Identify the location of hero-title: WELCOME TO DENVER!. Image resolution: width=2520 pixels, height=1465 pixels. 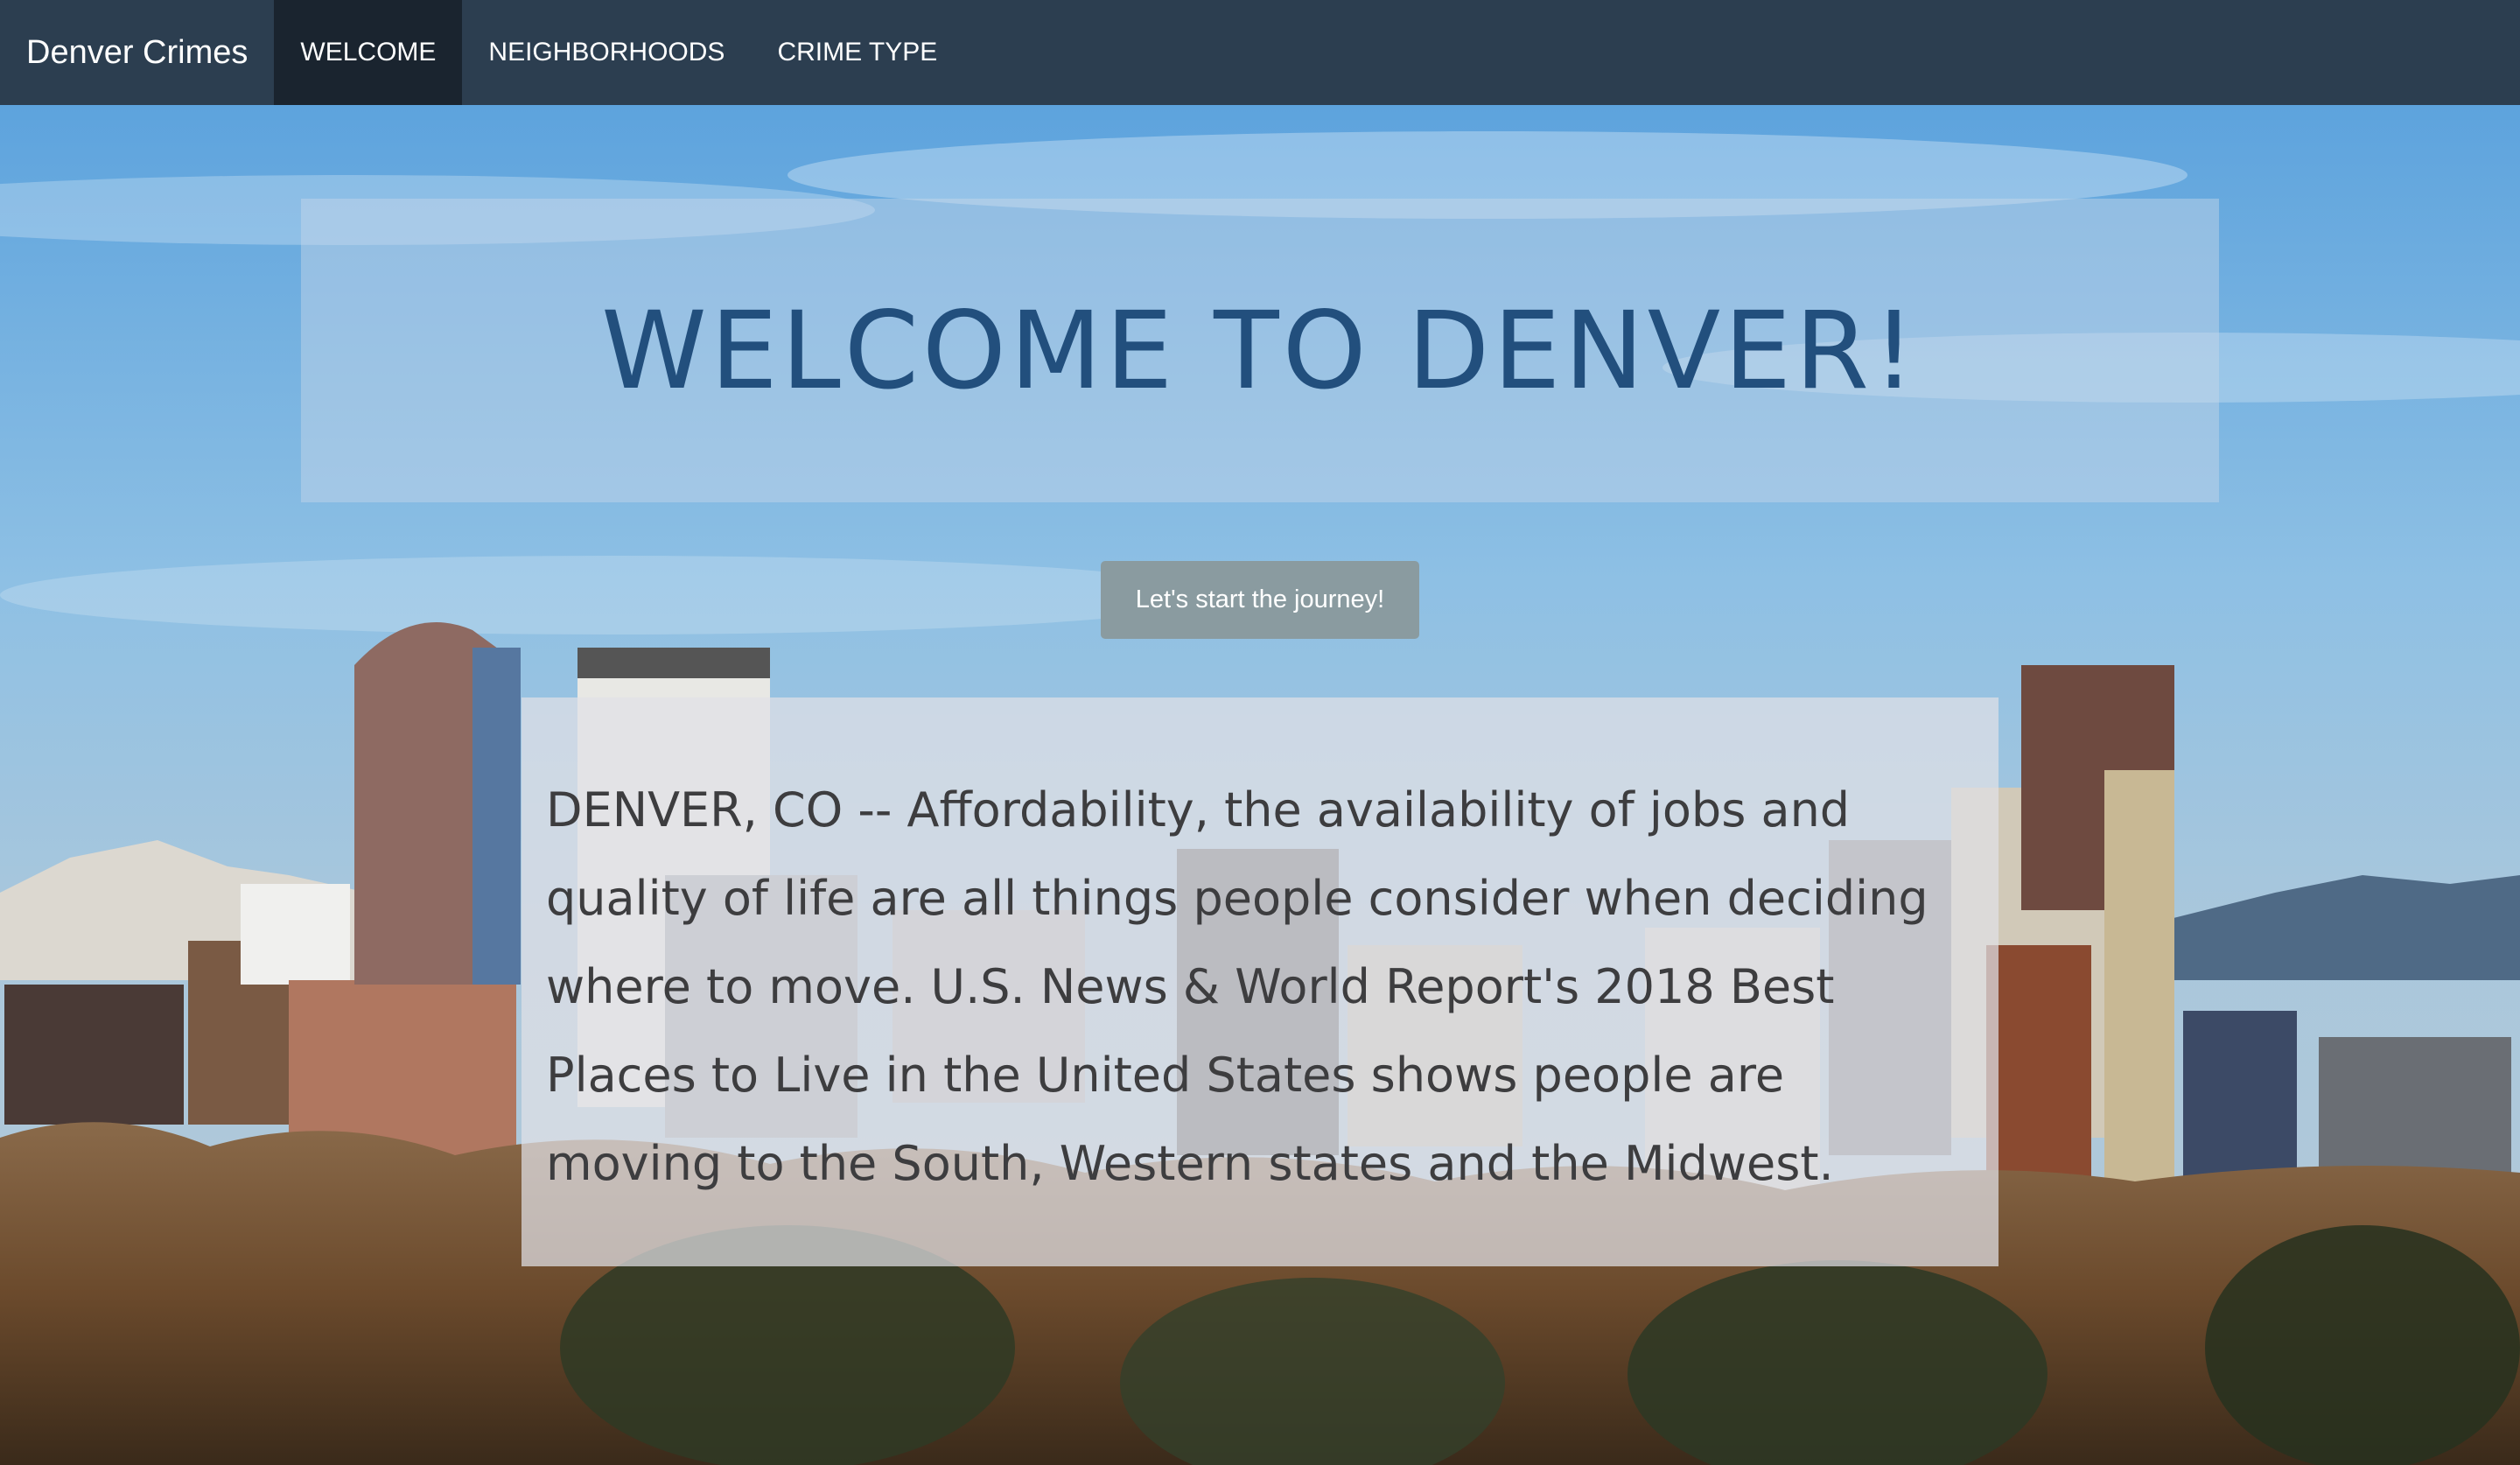
(1260, 350).